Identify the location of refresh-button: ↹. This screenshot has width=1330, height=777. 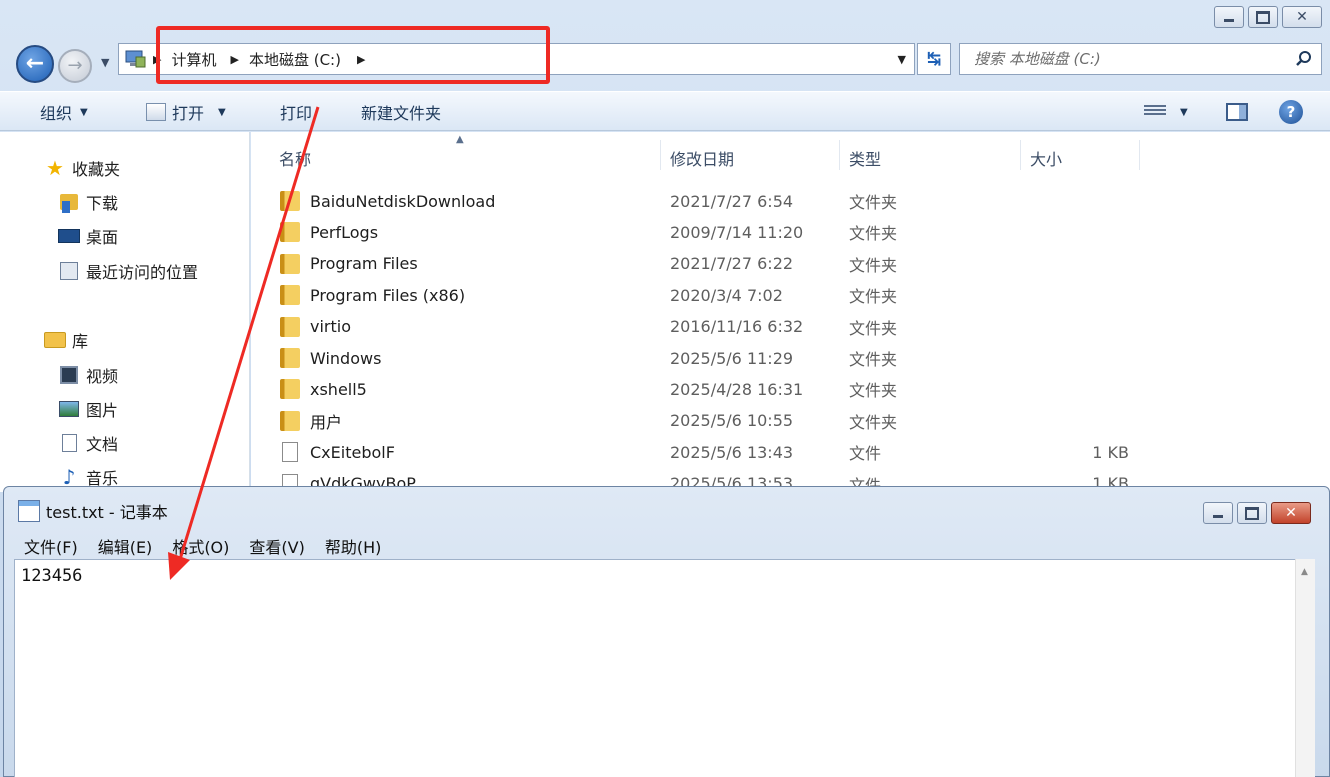
(934, 59).